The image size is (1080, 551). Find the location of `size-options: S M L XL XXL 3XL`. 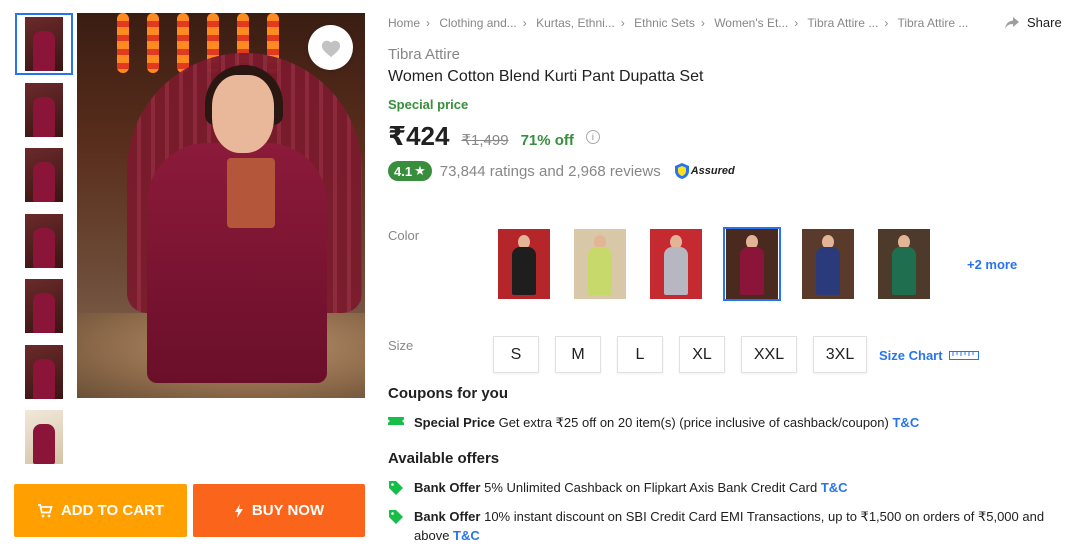

size-options: S M L XL XXL 3XL is located at coordinates (680, 354).